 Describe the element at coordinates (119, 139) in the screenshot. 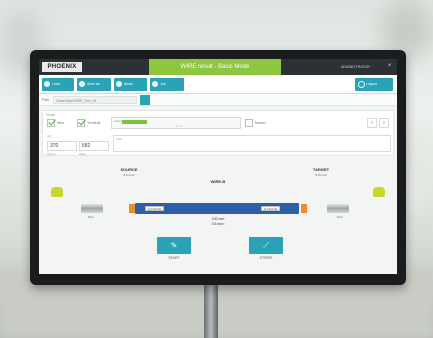

I see `notes-label: Note` at that location.